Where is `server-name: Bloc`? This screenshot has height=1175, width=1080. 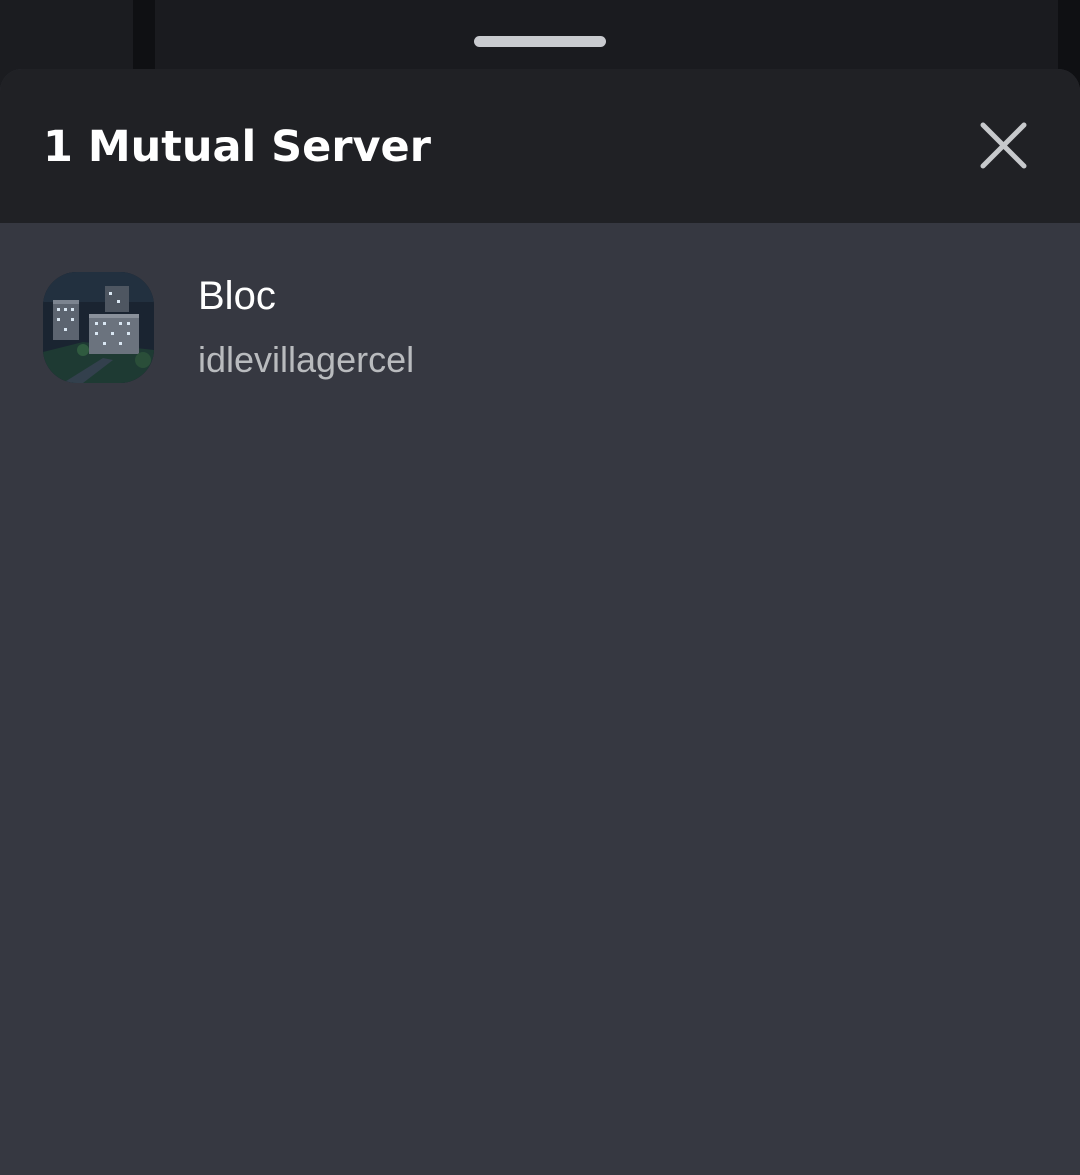 server-name: Bloc is located at coordinates (237, 296).